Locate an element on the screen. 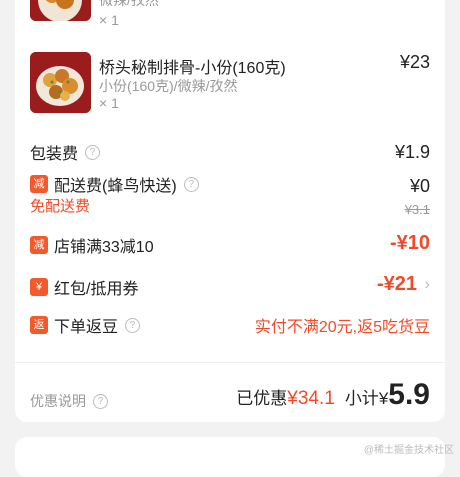  coupon-row: ¥ 红包/抵用券 is located at coordinates (84, 287).